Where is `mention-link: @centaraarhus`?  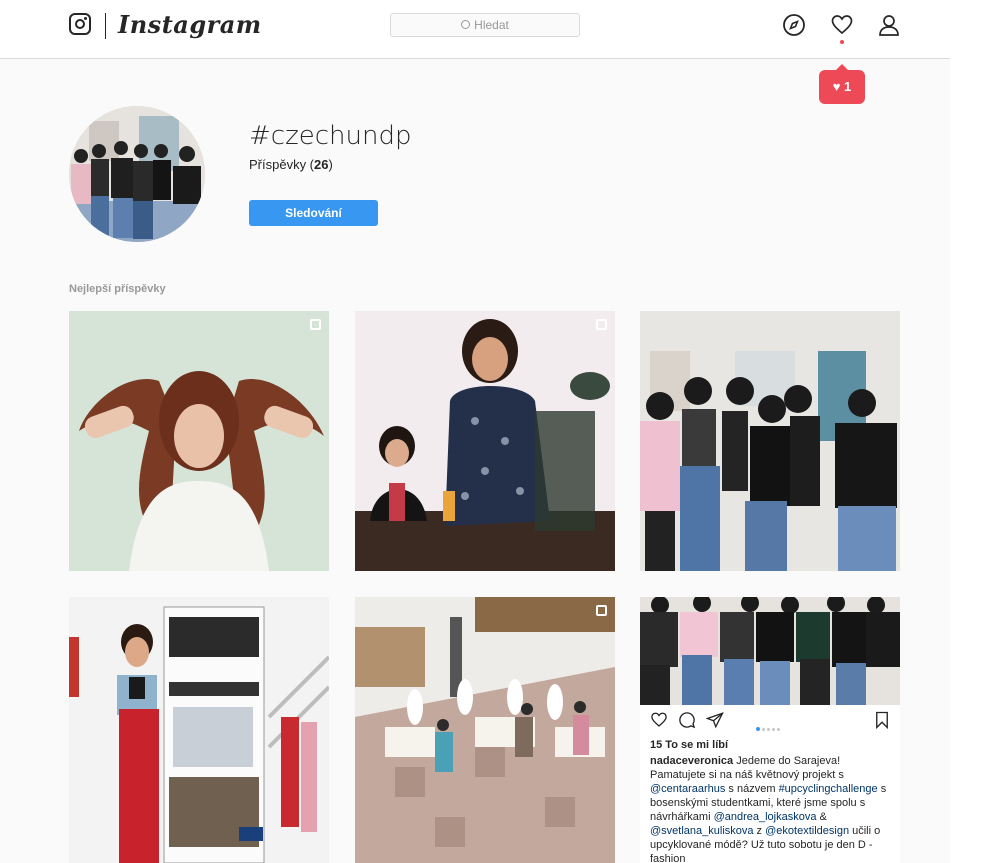
mention-link: @centaraarhus is located at coordinates (687, 789).